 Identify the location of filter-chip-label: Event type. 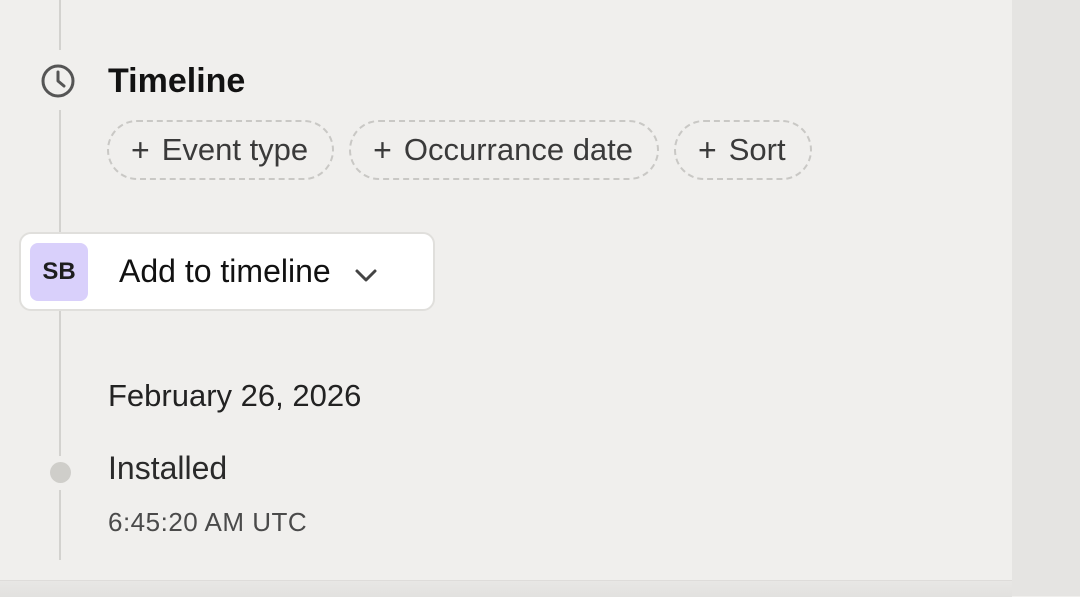
(235, 149).